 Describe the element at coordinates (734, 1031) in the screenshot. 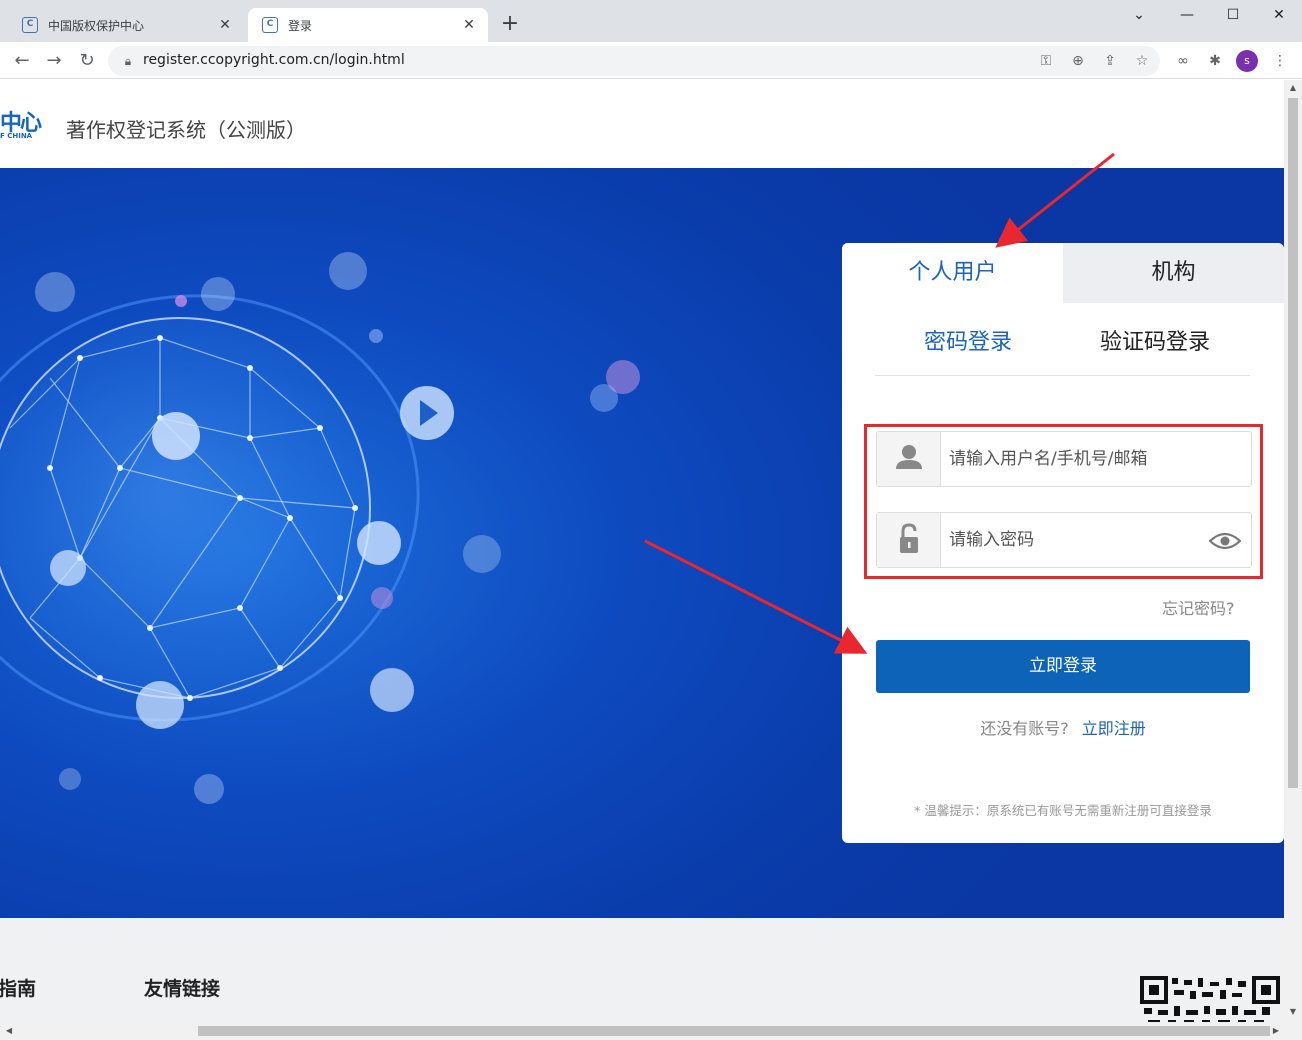

I see `horizontal-scroll-thumb` at that location.